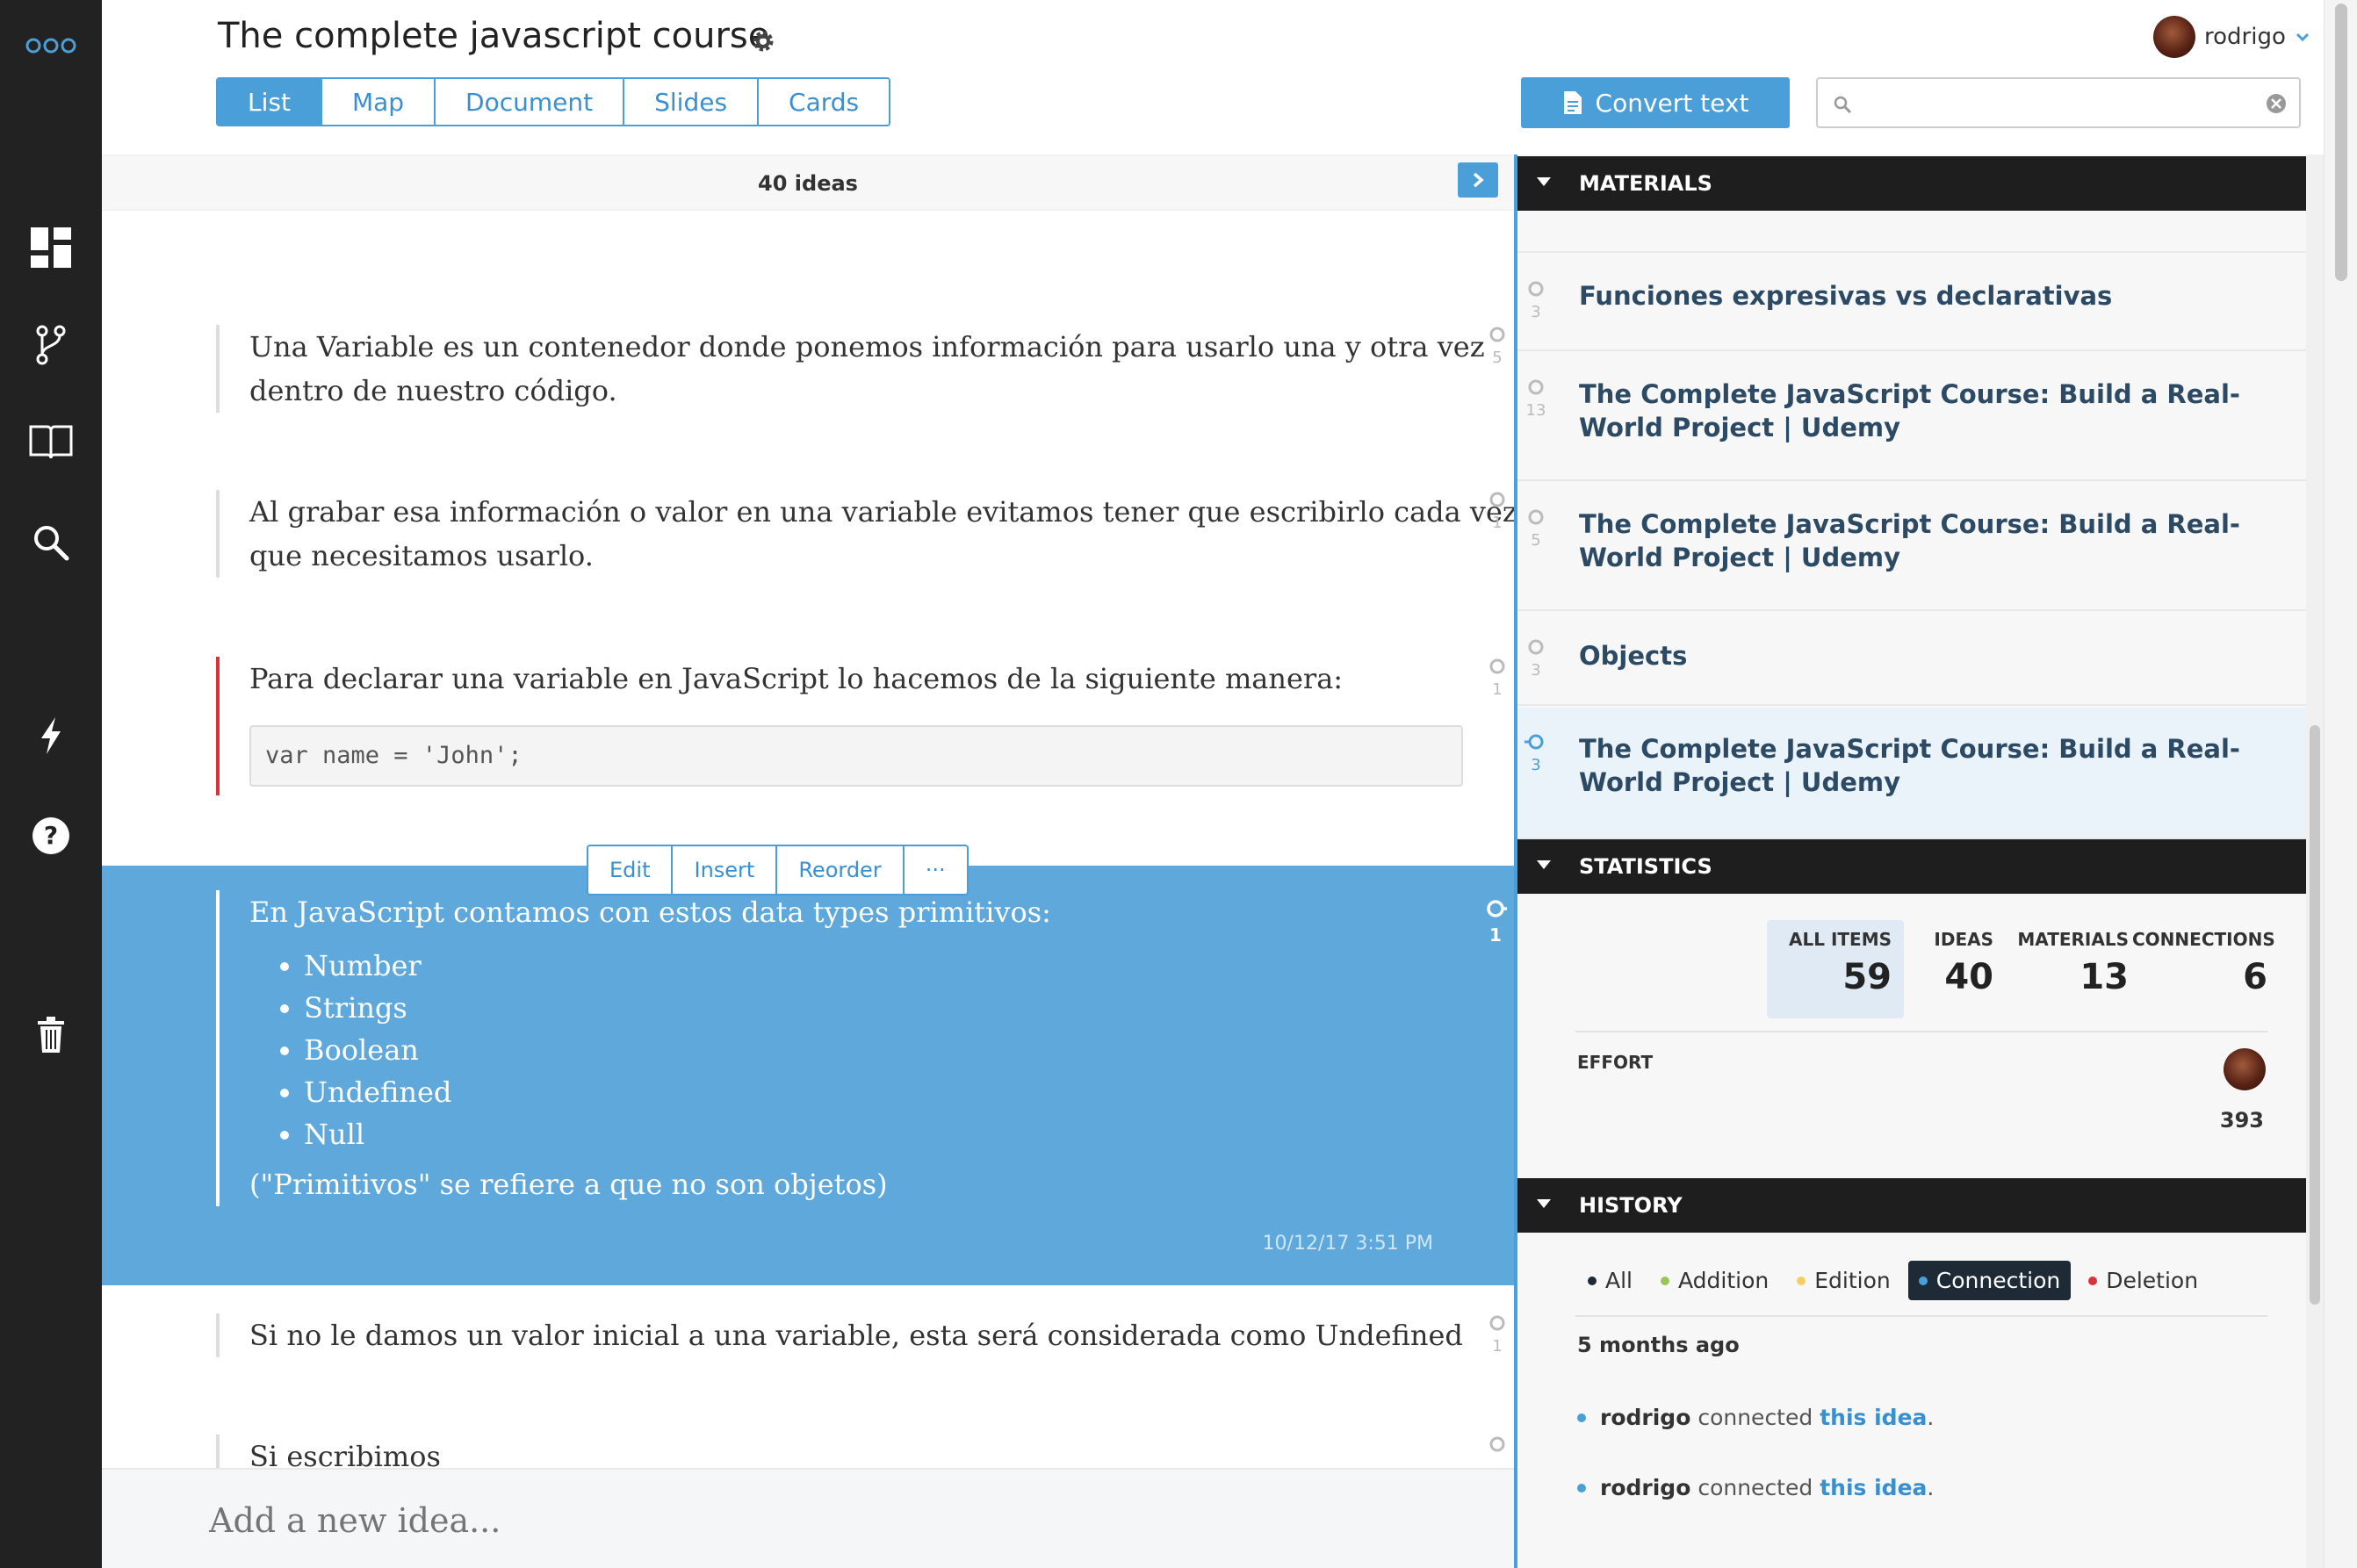 The height and width of the screenshot is (1568, 2357). What do you see at coordinates (1961, 963) in the screenshot?
I see `stat-ideas: IDEAS 40` at bounding box center [1961, 963].